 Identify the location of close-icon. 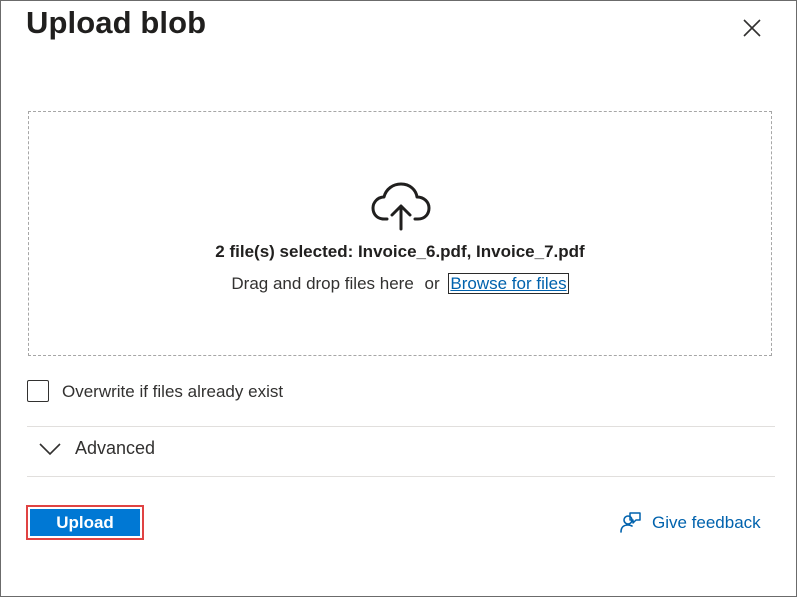
(752, 28).